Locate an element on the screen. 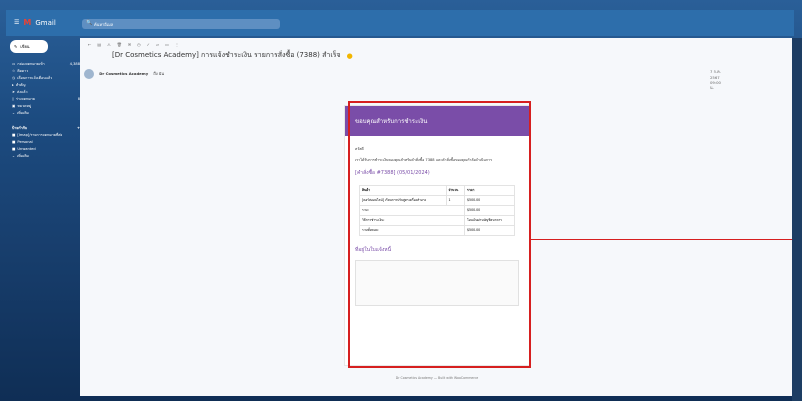  draft-icon: ▯ is located at coordinates (13, 98).